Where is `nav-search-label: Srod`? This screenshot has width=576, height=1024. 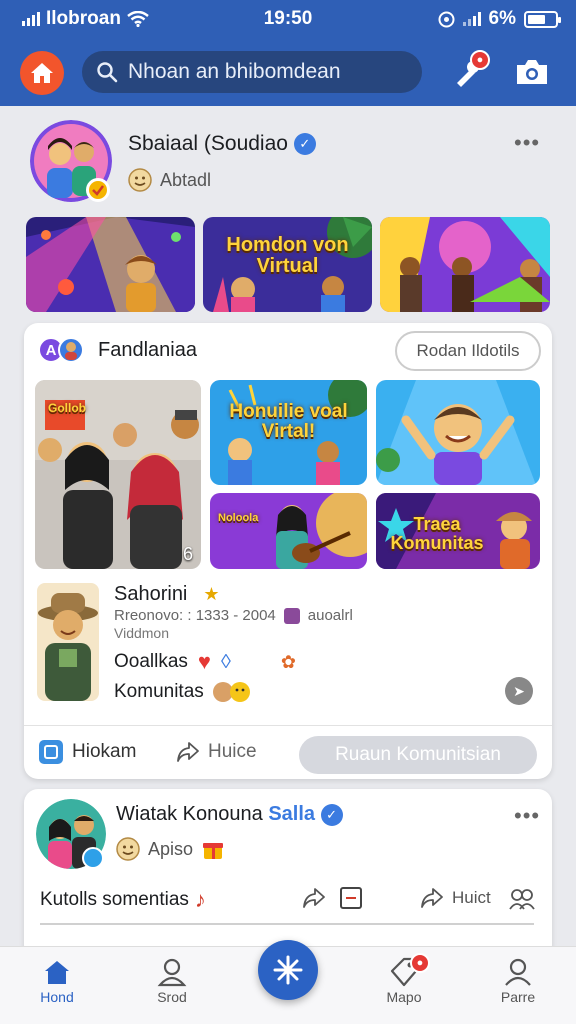 nav-search-label: Srod is located at coordinates (172, 997).